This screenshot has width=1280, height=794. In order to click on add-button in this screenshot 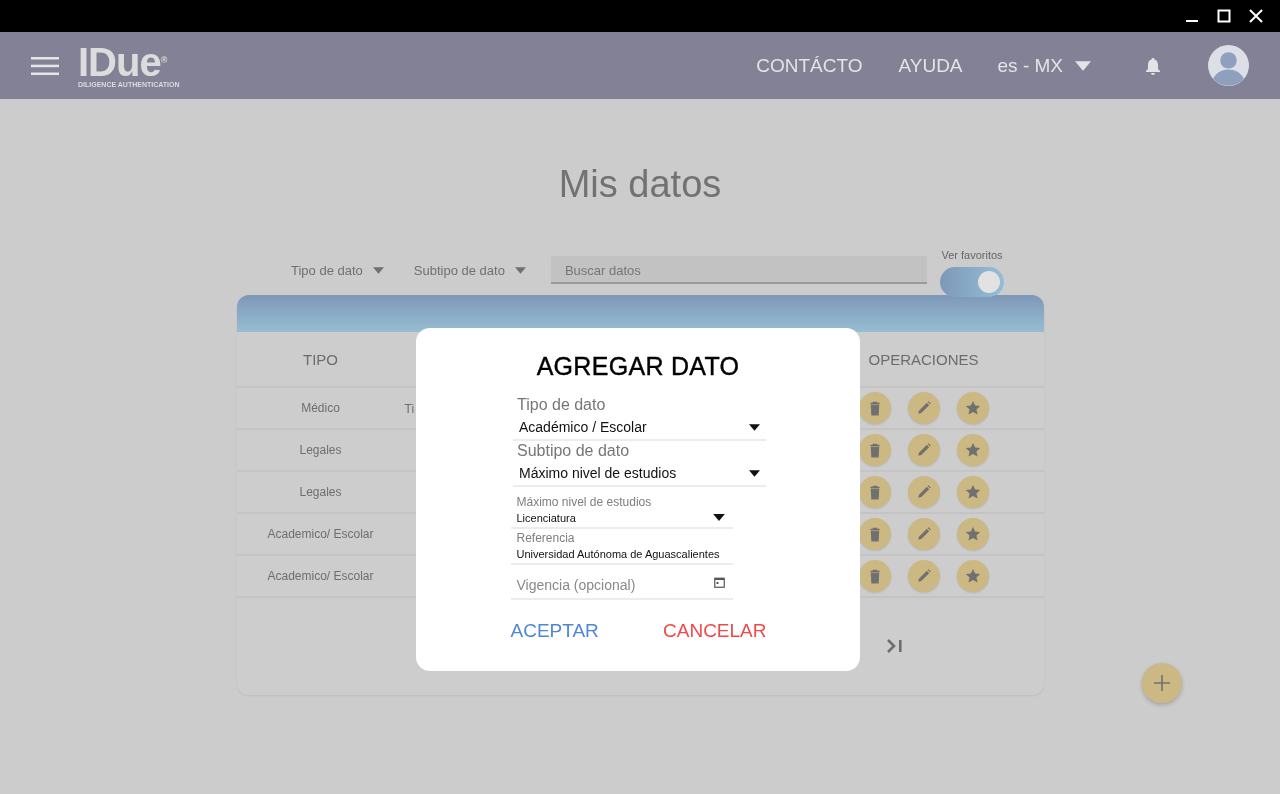, I will do `click(1162, 683)`.